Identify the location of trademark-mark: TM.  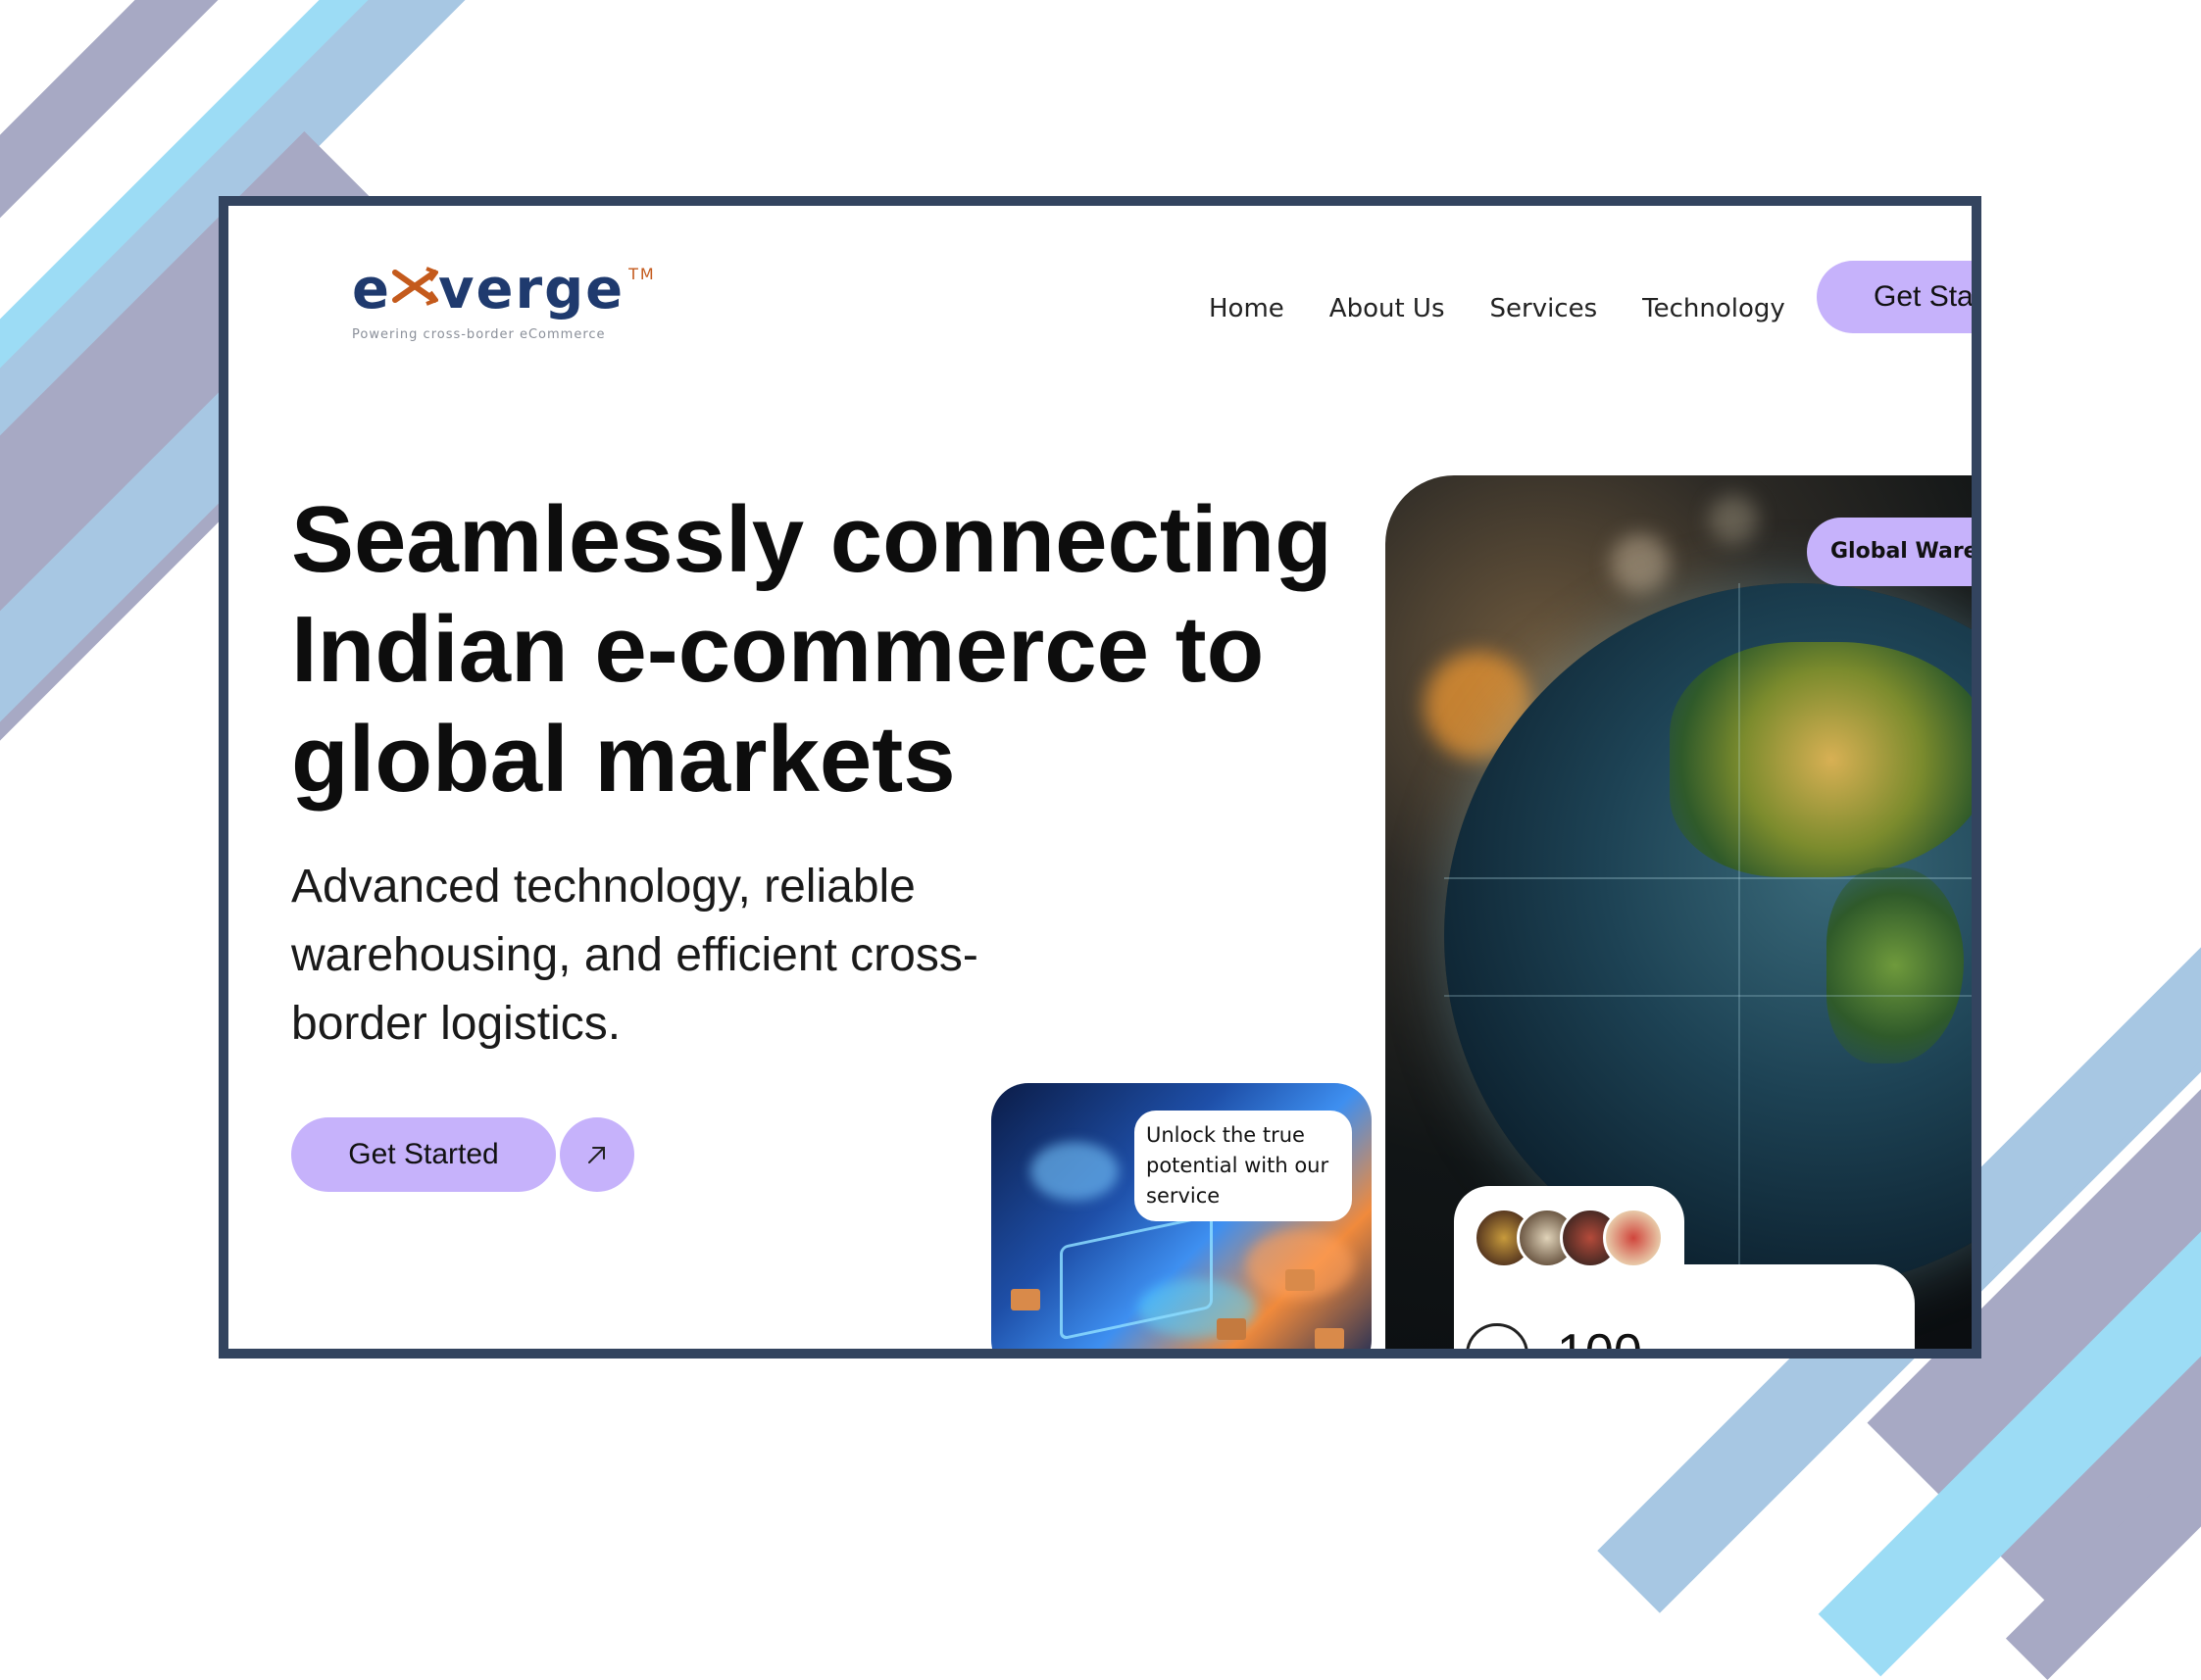
(642, 274).